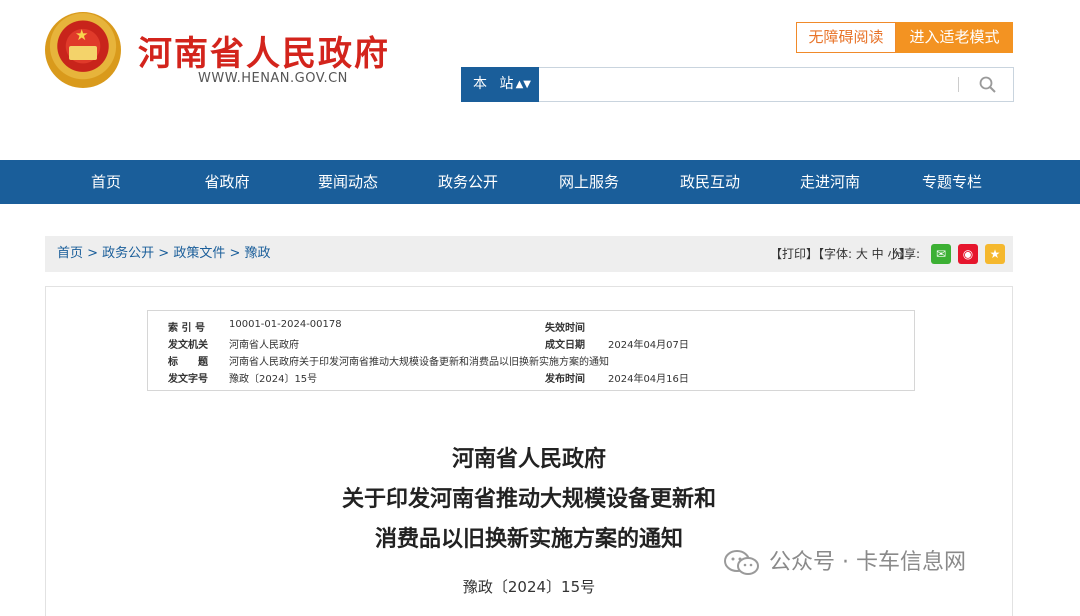 The height and width of the screenshot is (616, 1080). I want to click on share-label: 分享:, so click(906, 254).